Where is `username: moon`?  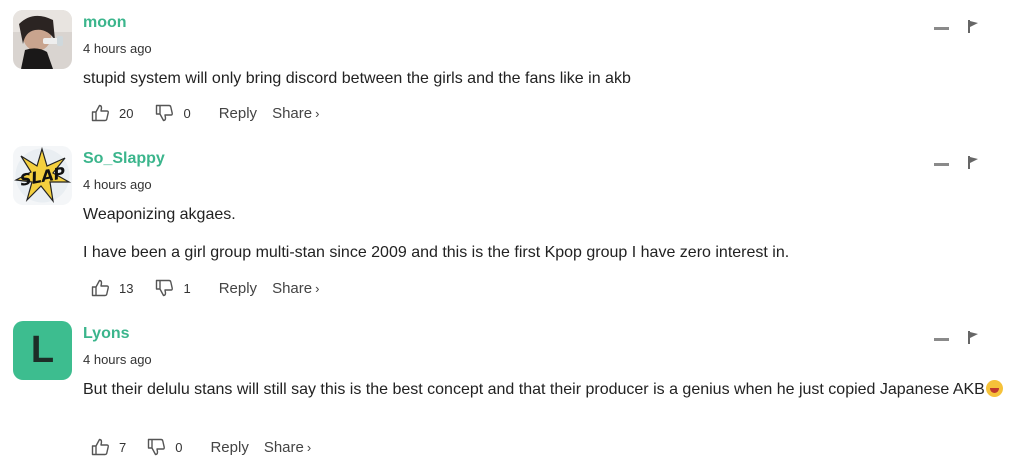 username: moon is located at coordinates (105, 23).